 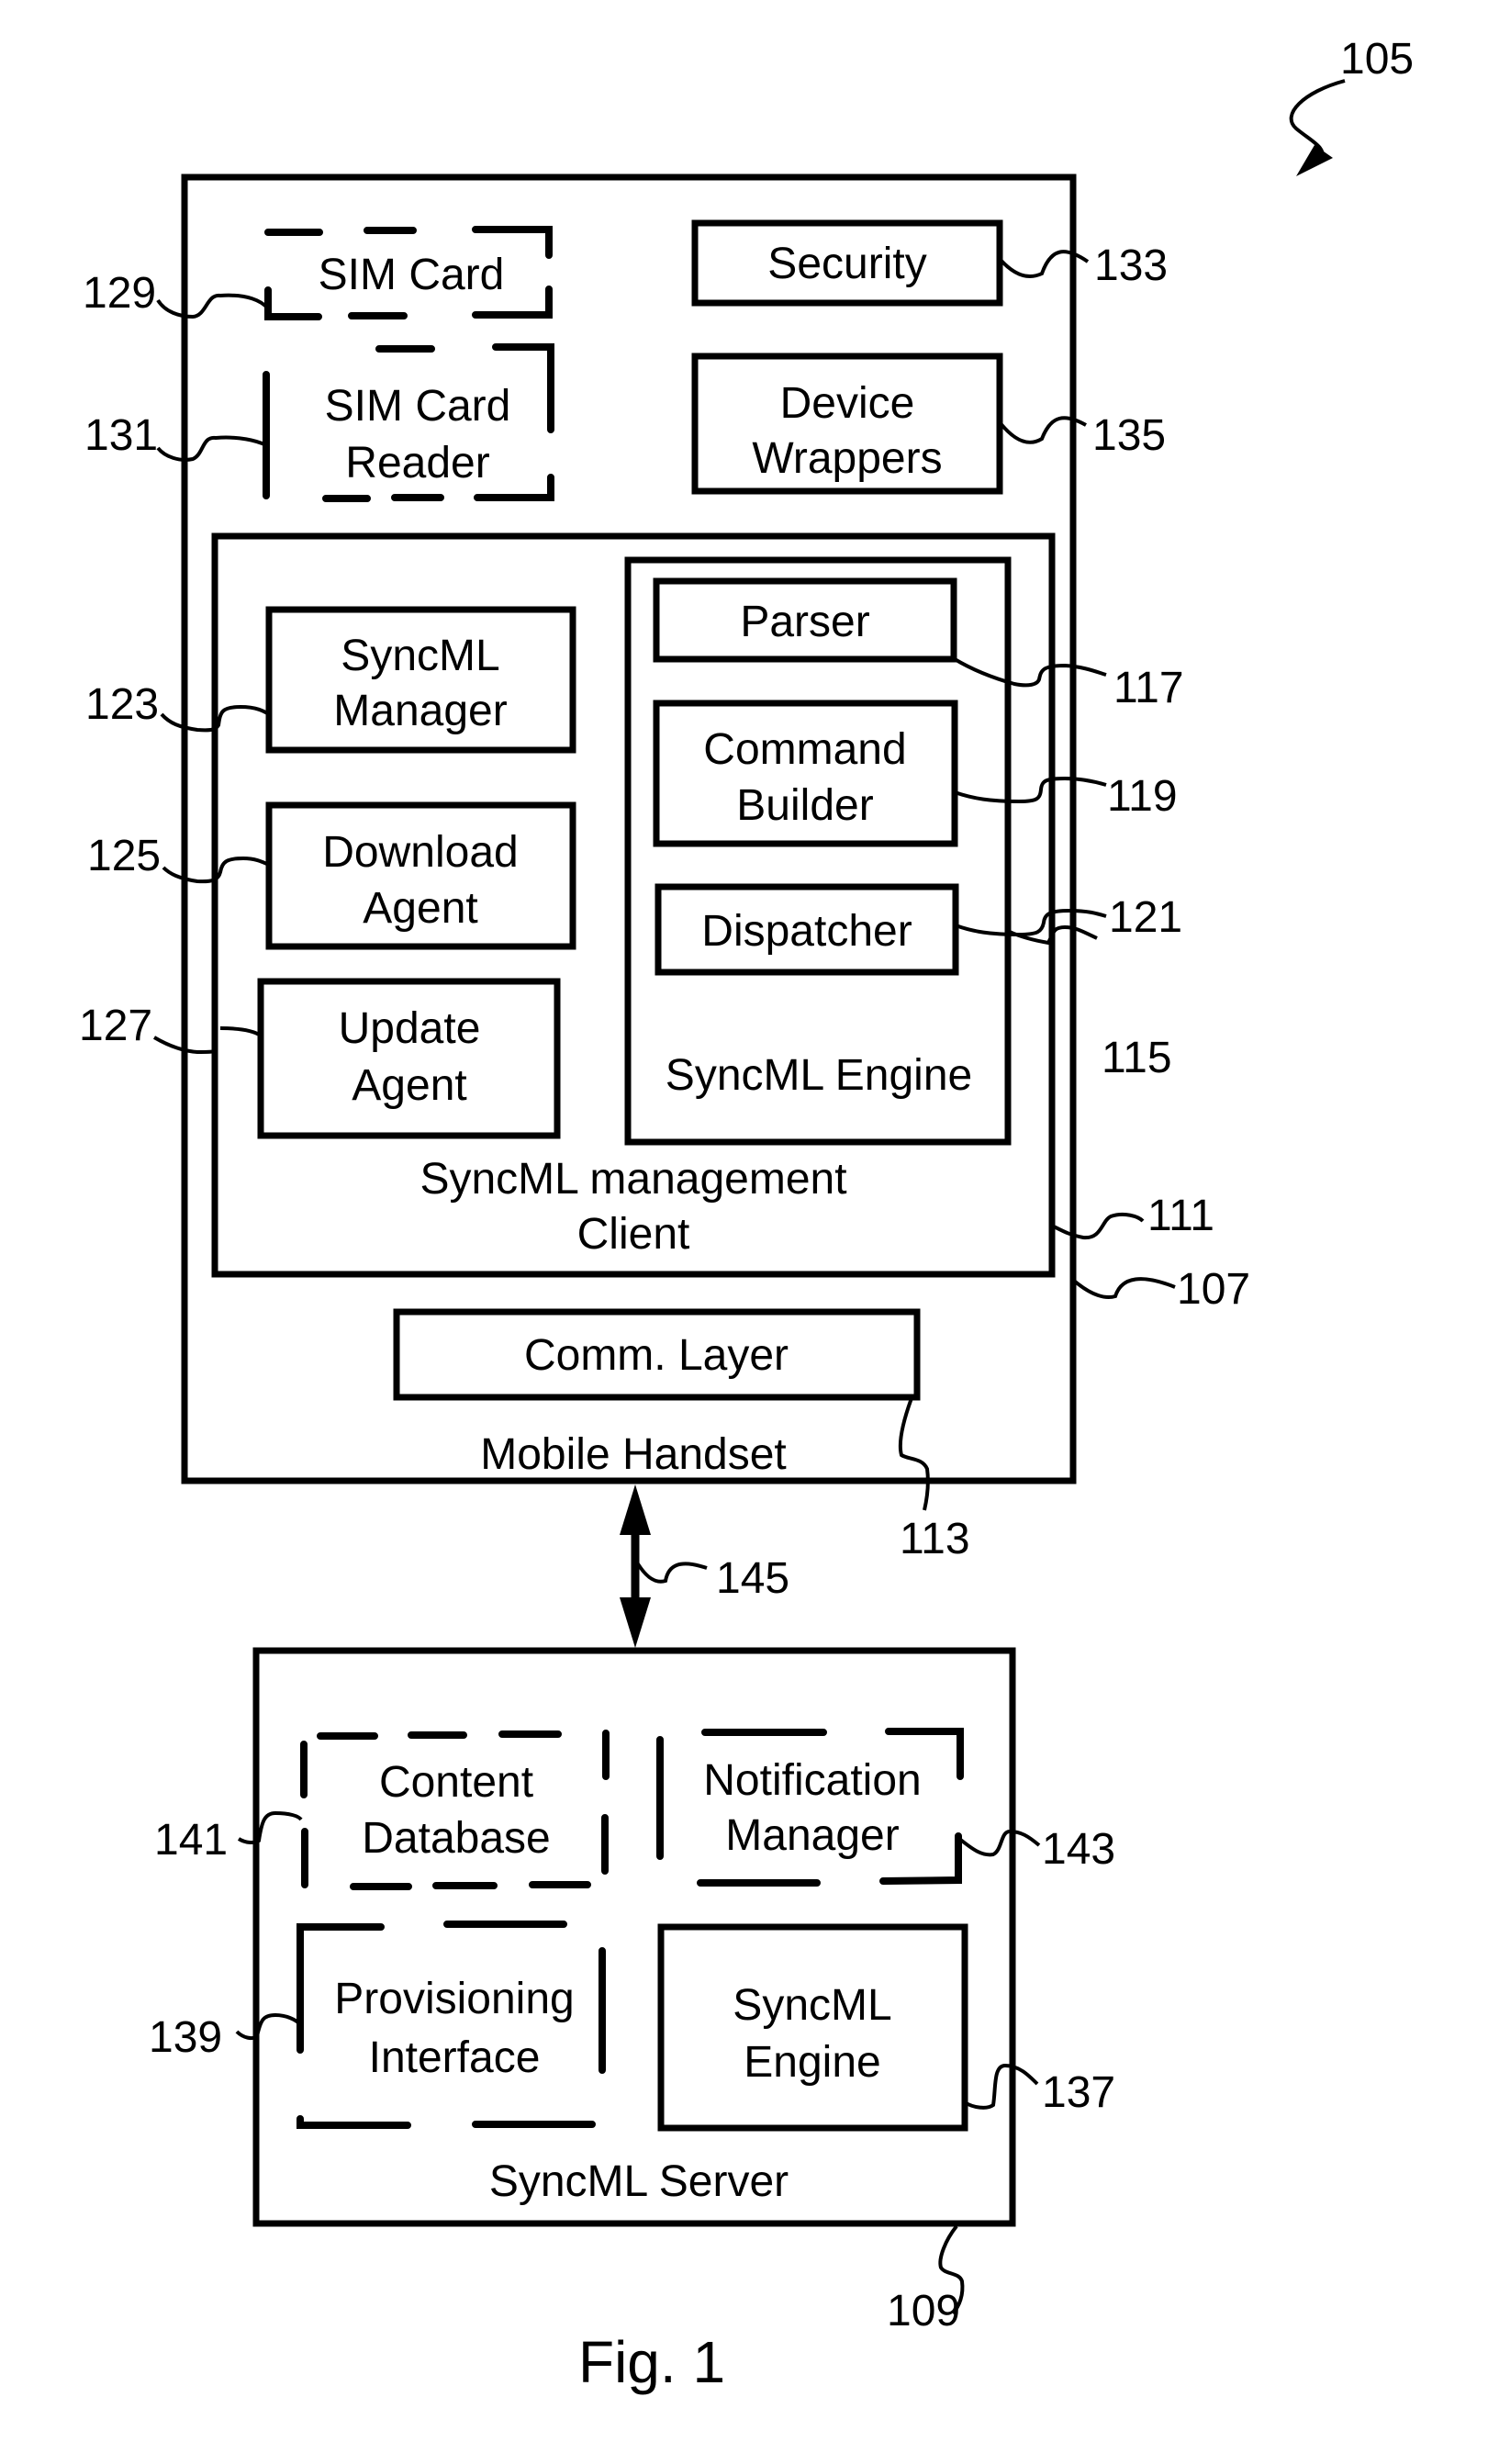 I want to click on ref-label-111: 111, so click(x=1180, y=1216).